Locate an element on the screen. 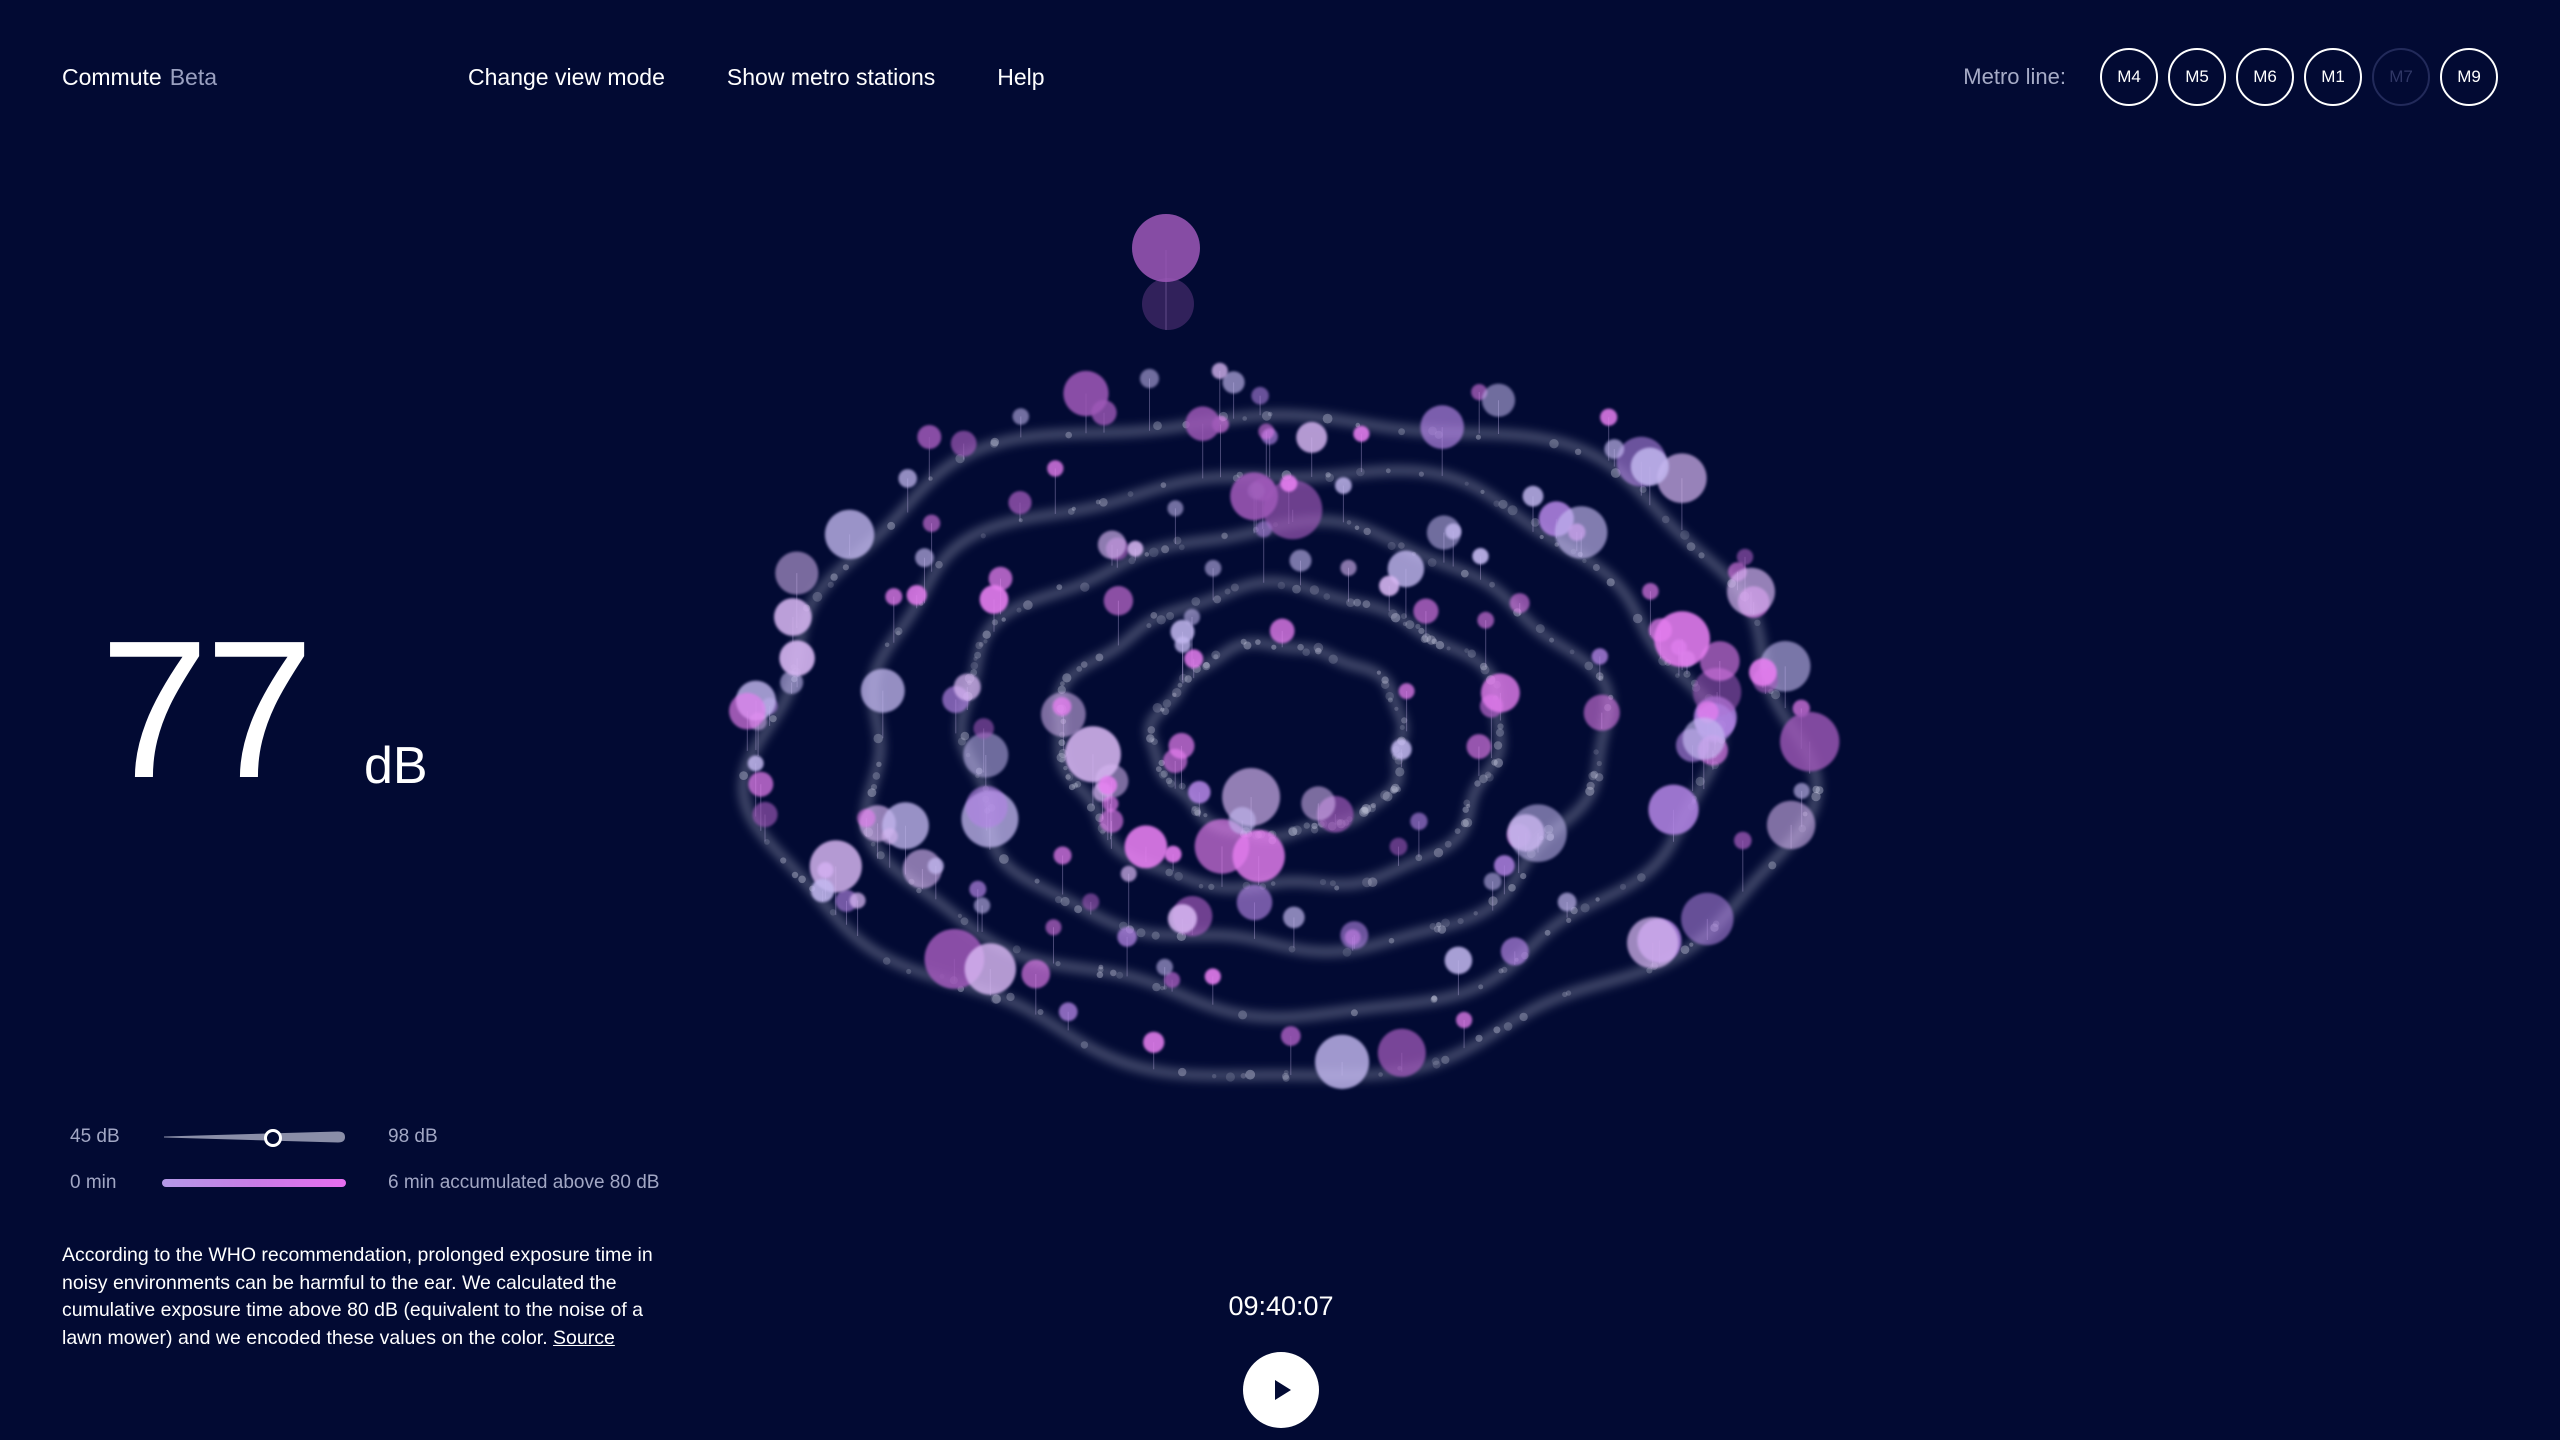  decibel-unit: dB is located at coordinates (396, 766).